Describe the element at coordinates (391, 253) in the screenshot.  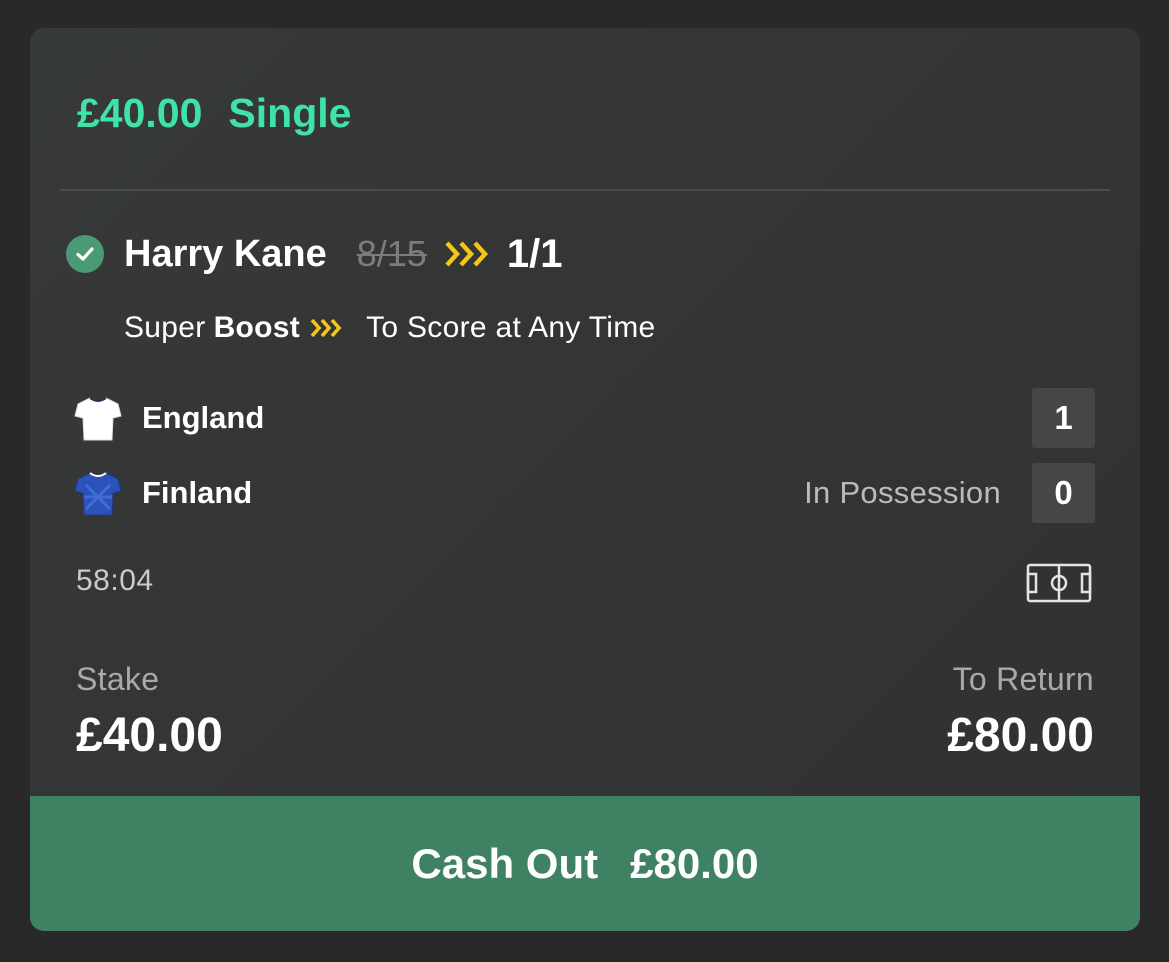
I see `old-odds: 8/15` at that location.